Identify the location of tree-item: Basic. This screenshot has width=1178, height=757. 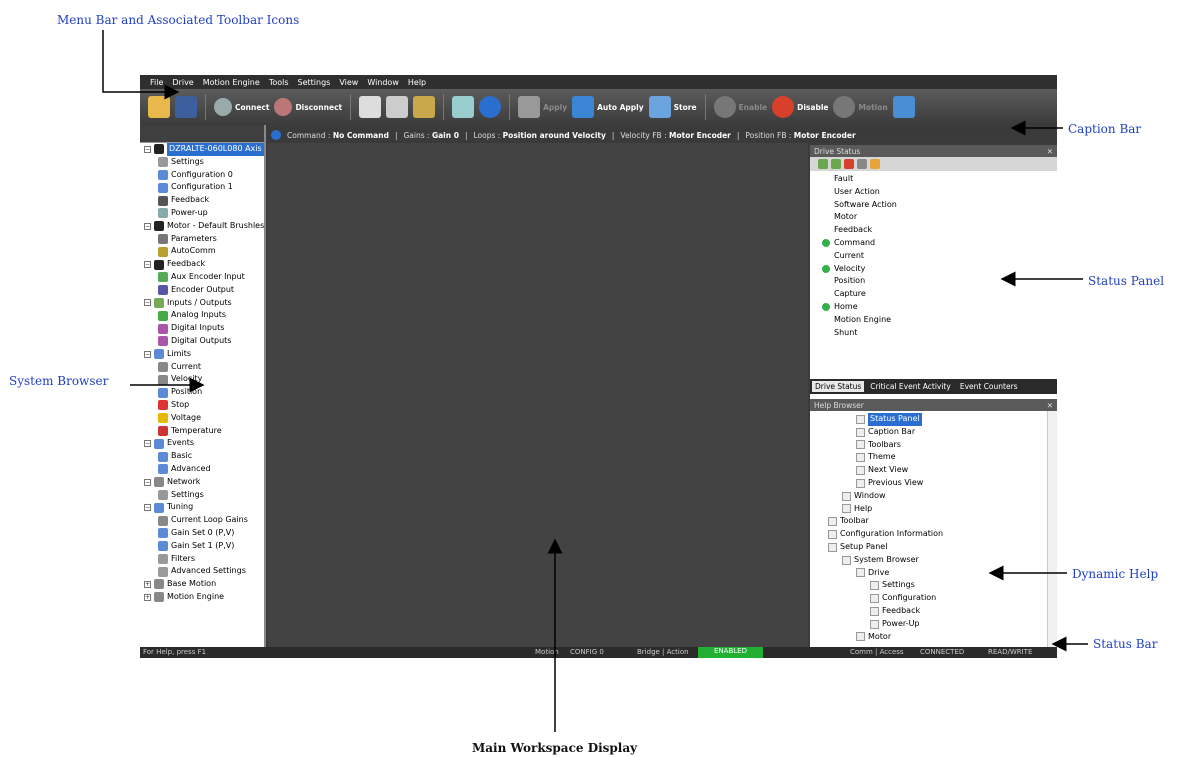
(202, 456).